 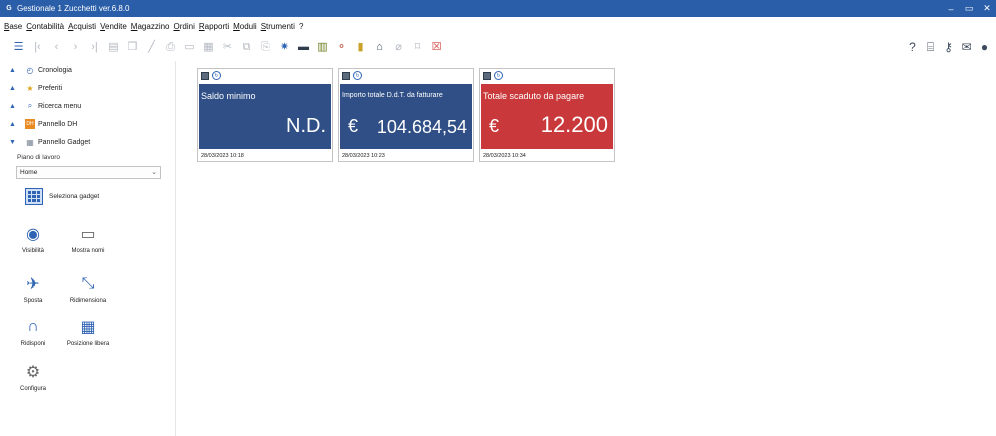 I want to click on sidebar-section-pannello-dh: ▲ DH Pannello DH, so click(x=87, y=124).